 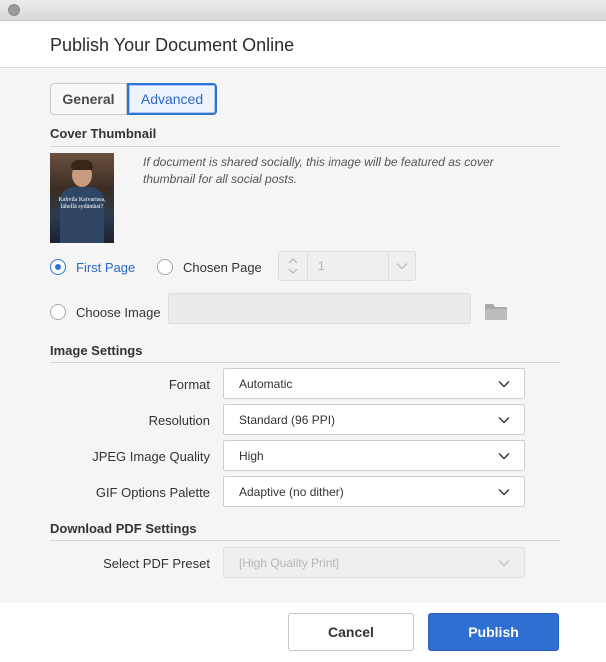 What do you see at coordinates (496, 311) in the screenshot?
I see `folder-icon` at bounding box center [496, 311].